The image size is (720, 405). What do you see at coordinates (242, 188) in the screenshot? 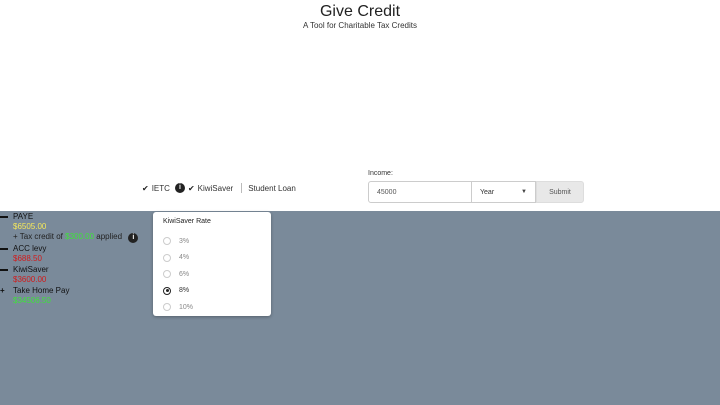
I see `divider` at bounding box center [242, 188].